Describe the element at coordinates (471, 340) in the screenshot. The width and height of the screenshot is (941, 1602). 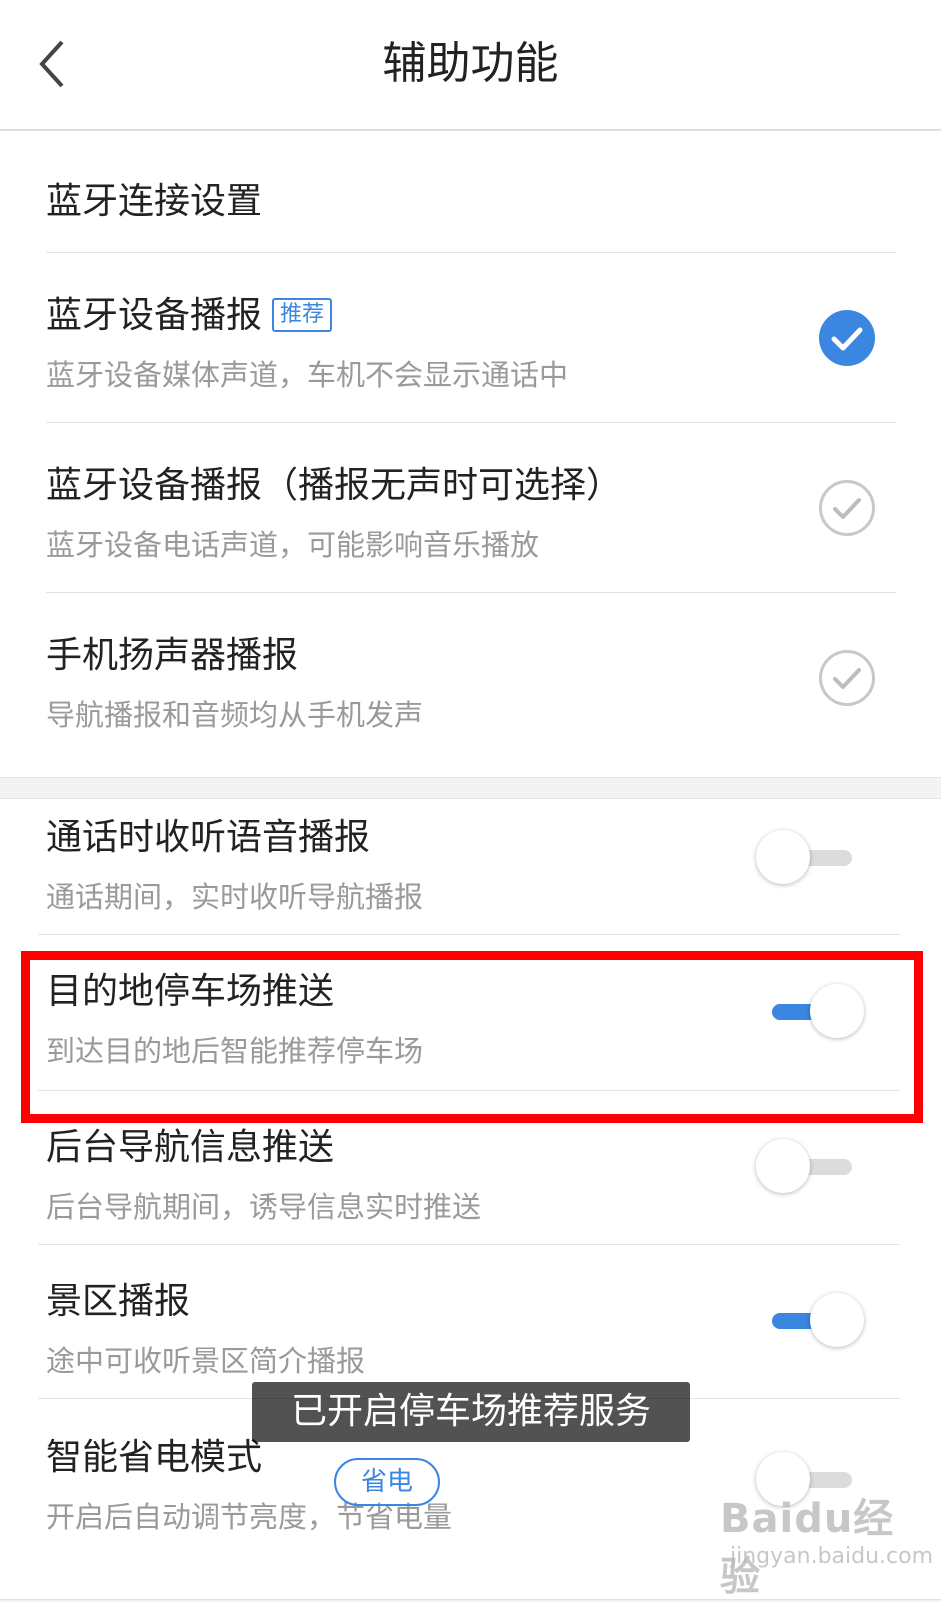
I see `option-bluetooth-media: 蓝牙设备播报 推荐 蓝牙设备媒体声道，车机不会显示通话中` at that location.